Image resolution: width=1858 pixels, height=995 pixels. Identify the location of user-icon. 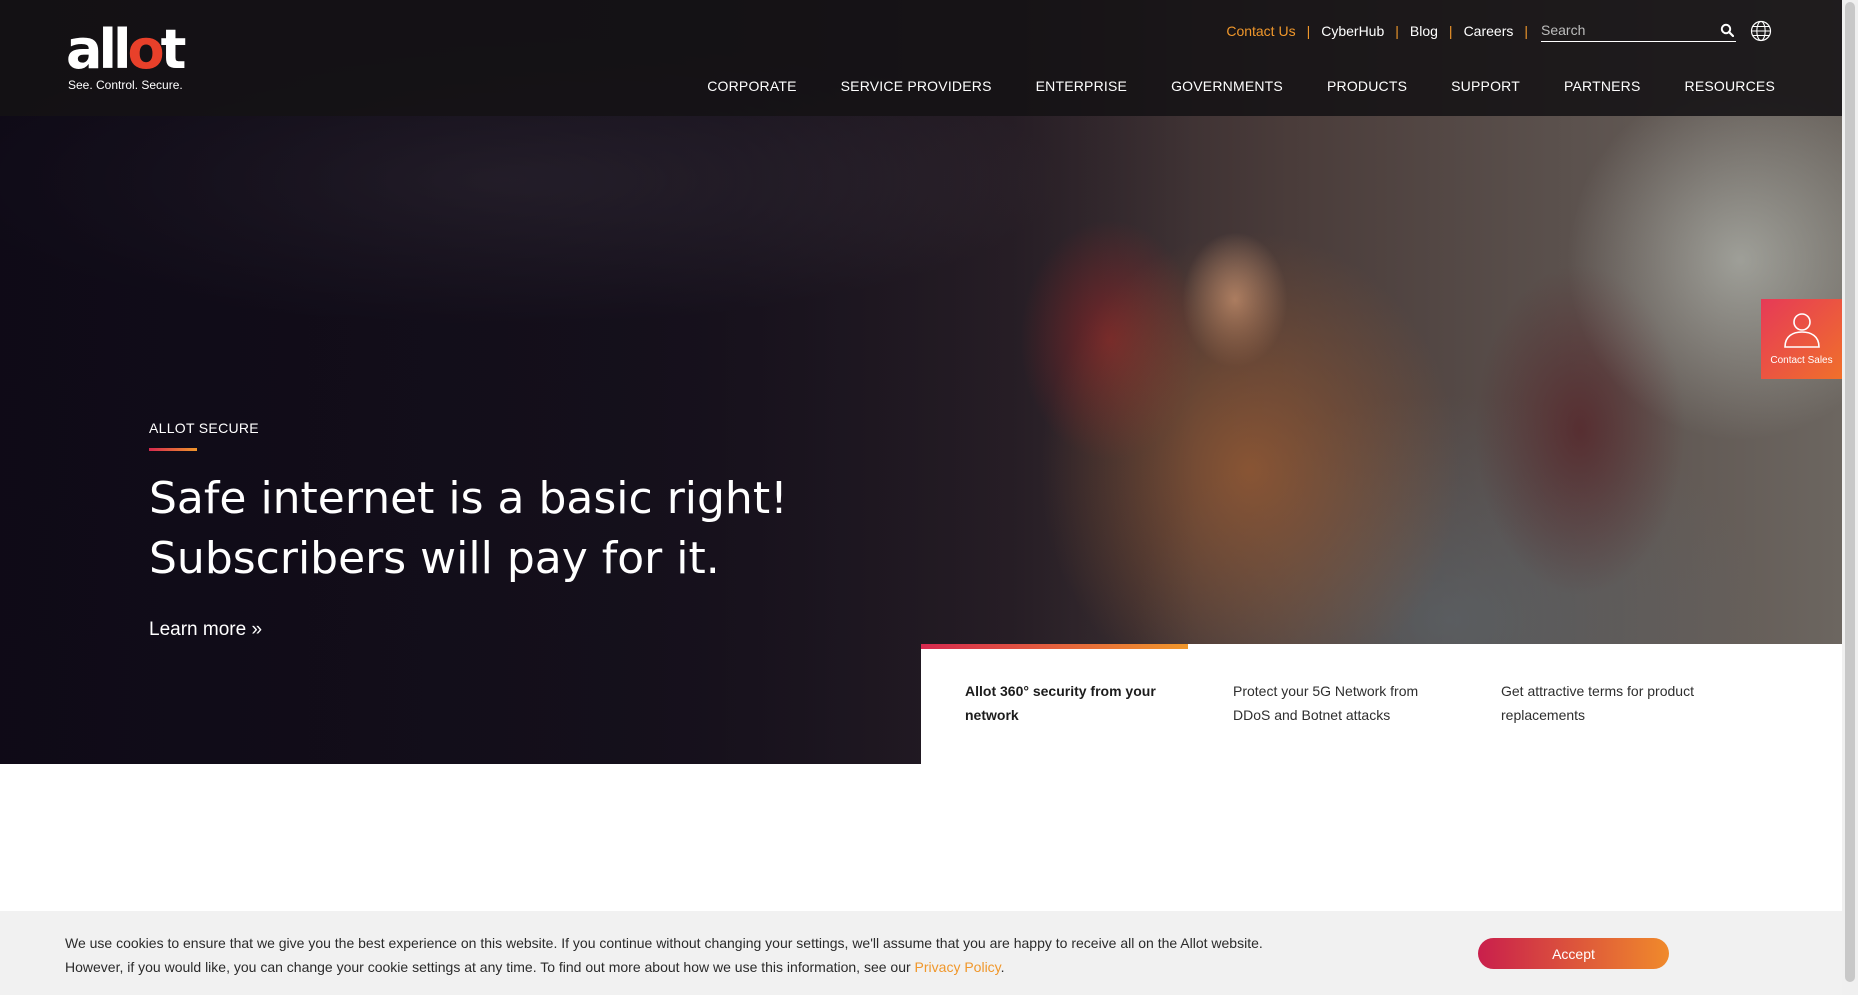
(1801, 330).